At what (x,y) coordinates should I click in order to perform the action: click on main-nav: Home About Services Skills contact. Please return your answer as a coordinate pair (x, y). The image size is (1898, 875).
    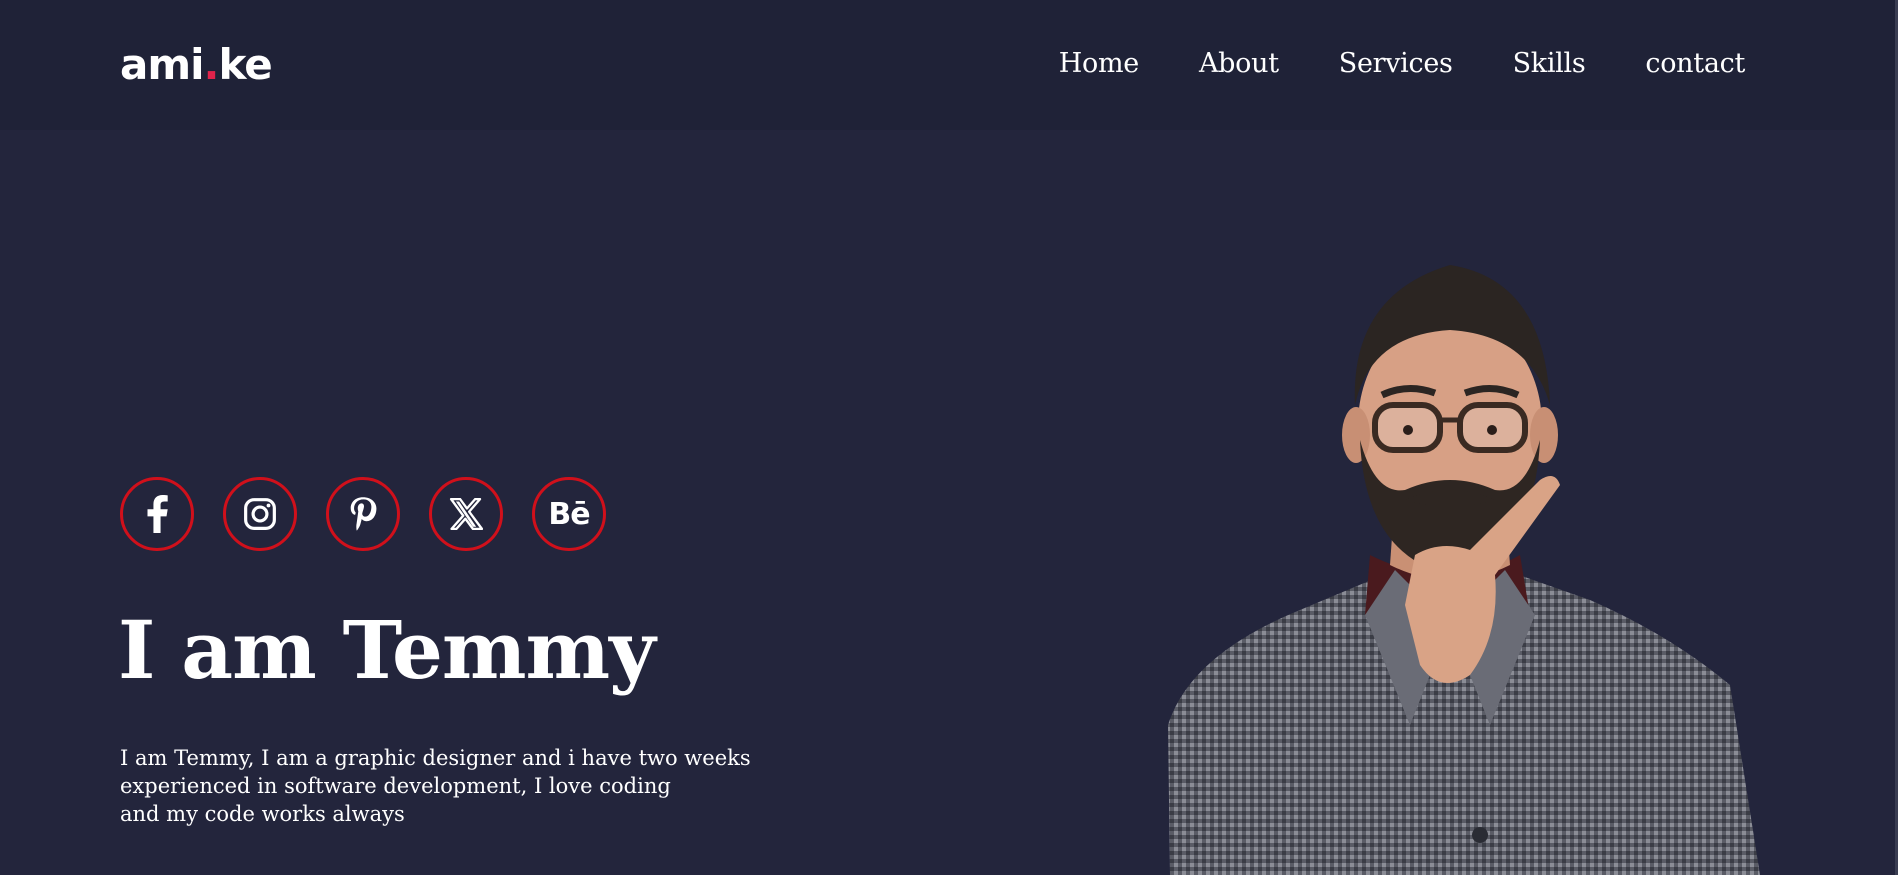
    Looking at the image, I should click on (1402, 64).